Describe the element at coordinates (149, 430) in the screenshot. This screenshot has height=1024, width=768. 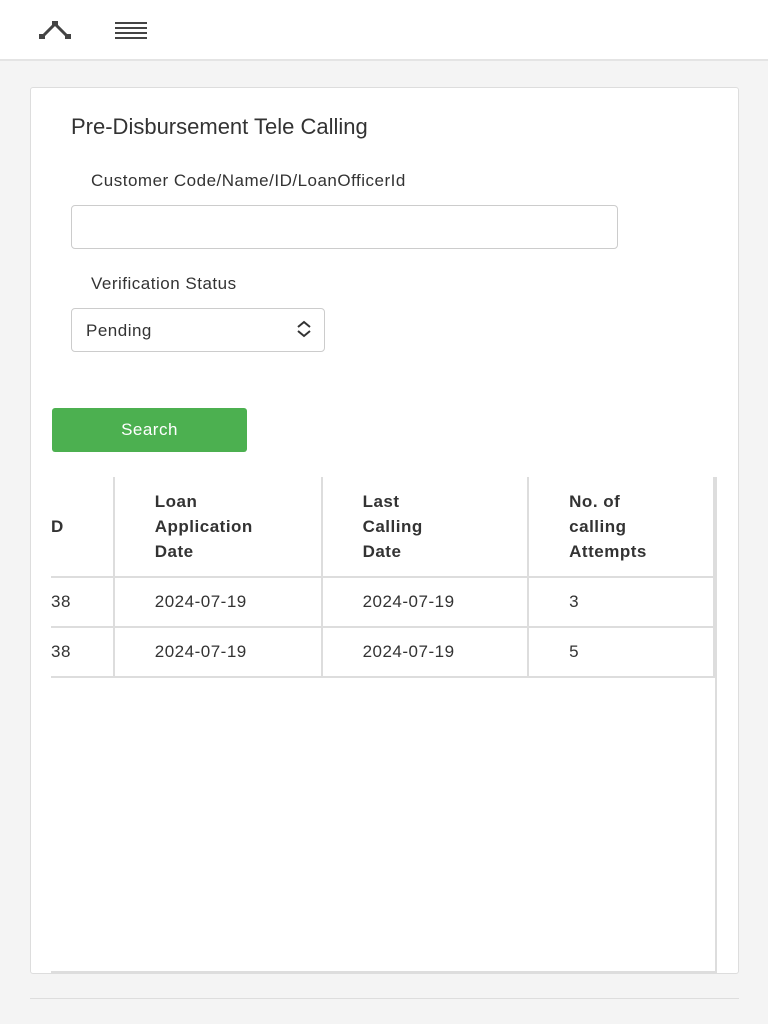
I see `search-button: Search` at that location.